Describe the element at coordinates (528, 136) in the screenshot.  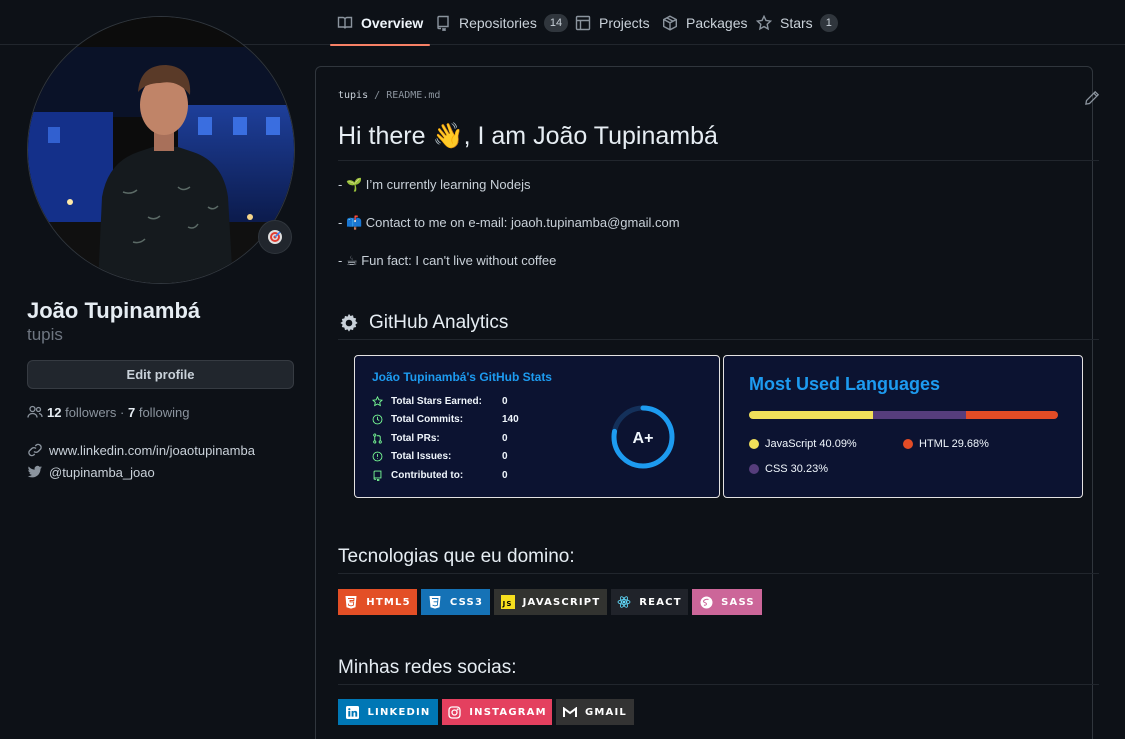
I see `readme-heading: Hi there 👋, I am João Tupinambá` at that location.